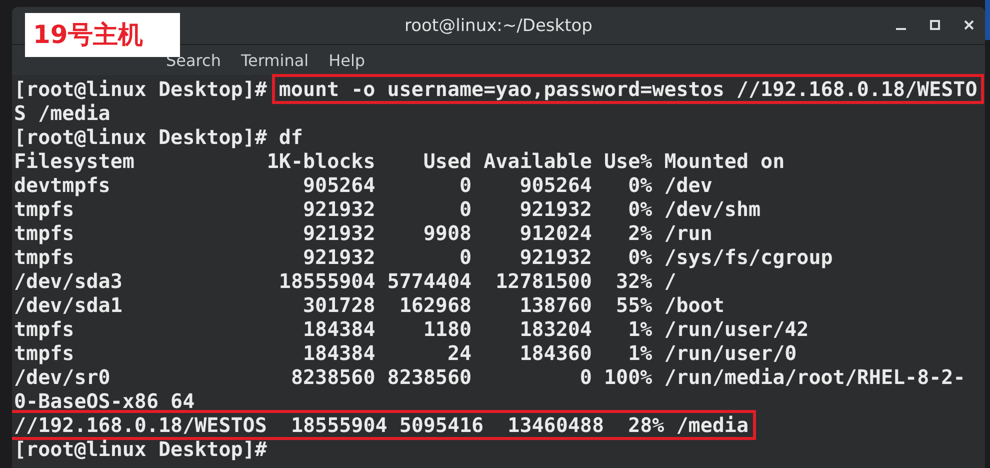 The image size is (990, 468). Describe the element at coordinates (345, 281) in the screenshot. I see `output-line: /dev/sda3 18555904 5774404 12781500 32% /` at that location.